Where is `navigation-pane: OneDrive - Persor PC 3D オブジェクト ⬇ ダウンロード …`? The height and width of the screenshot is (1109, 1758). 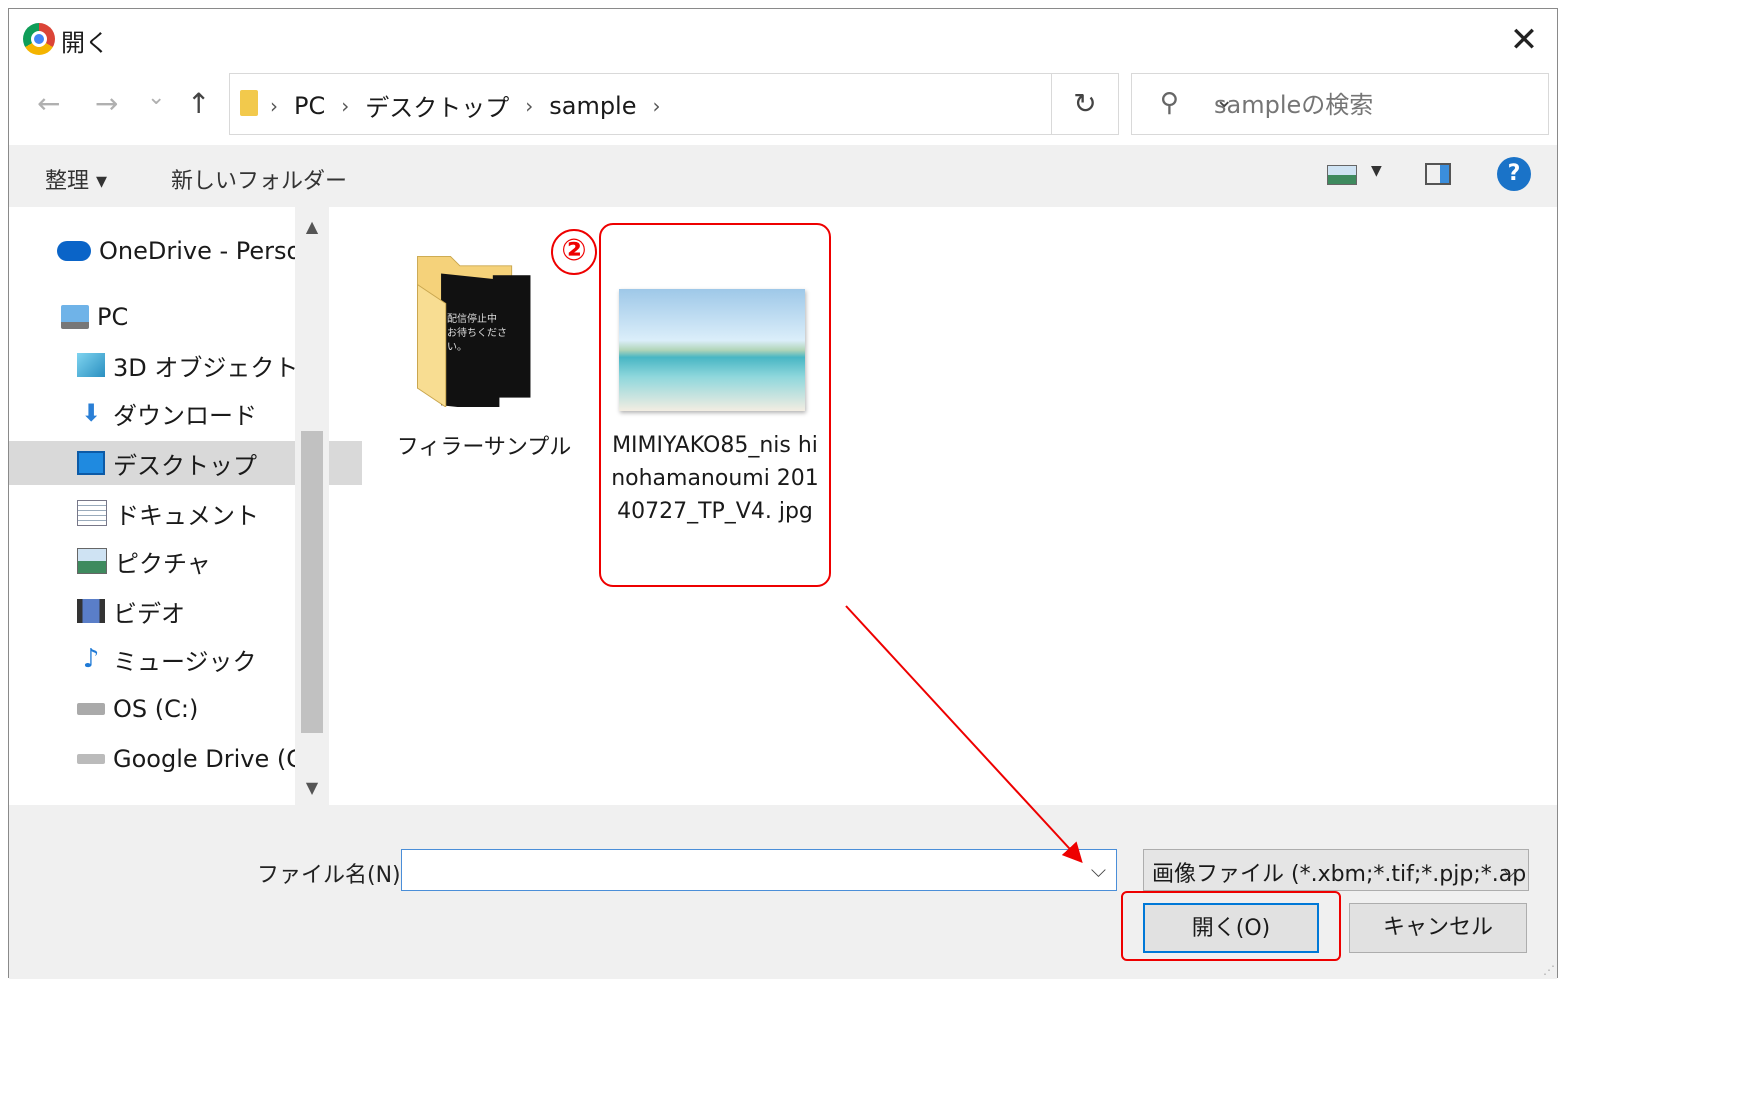
navigation-pane: OneDrive - Persor PC 3D オブジェクト ⬇ ダウンロード … is located at coordinates (185, 506).